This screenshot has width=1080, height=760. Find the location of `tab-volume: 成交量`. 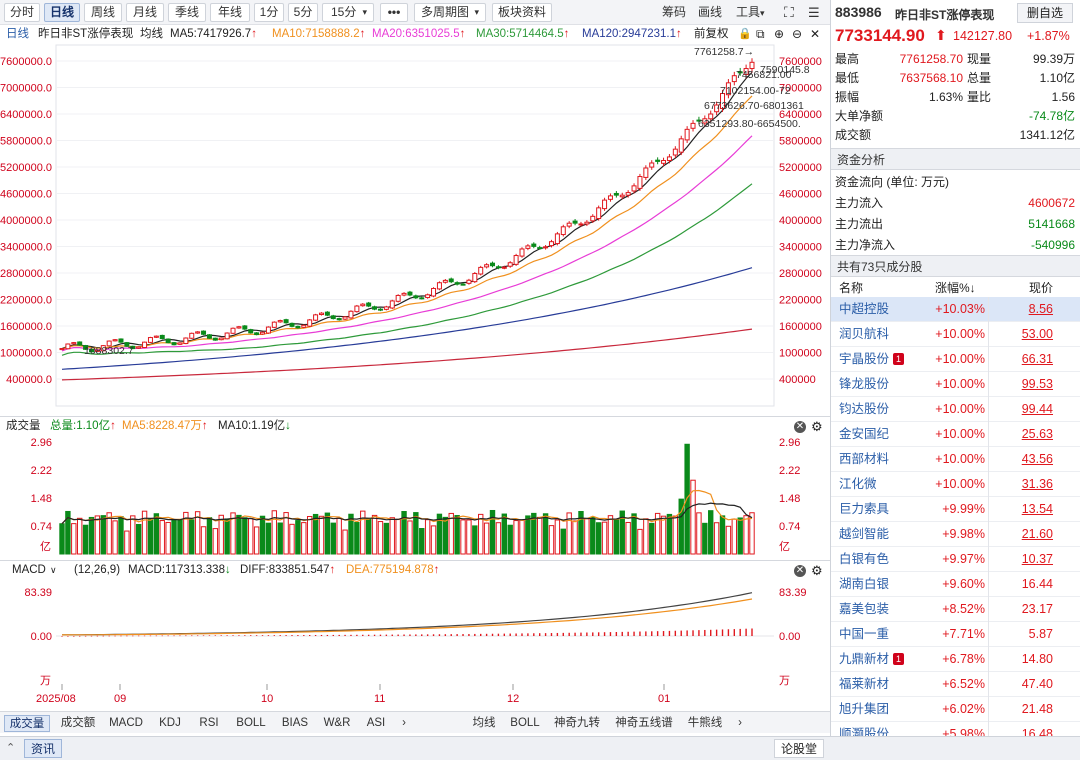

tab-volume: 成交量 is located at coordinates (27, 723).